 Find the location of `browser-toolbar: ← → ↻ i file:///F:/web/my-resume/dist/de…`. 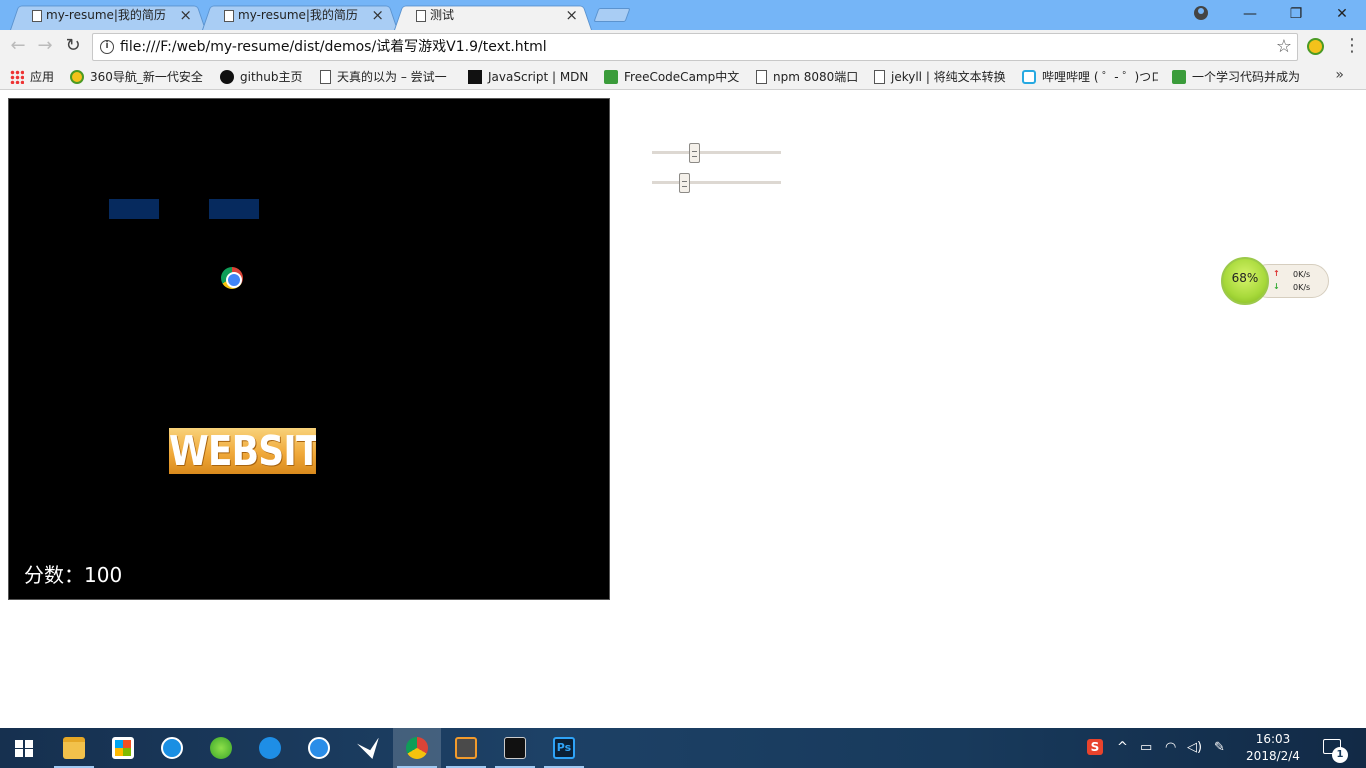

browser-toolbar: ← → ↻ i file:///F:/web/my-resume/dist/de… is located at coordinates (683, 47).